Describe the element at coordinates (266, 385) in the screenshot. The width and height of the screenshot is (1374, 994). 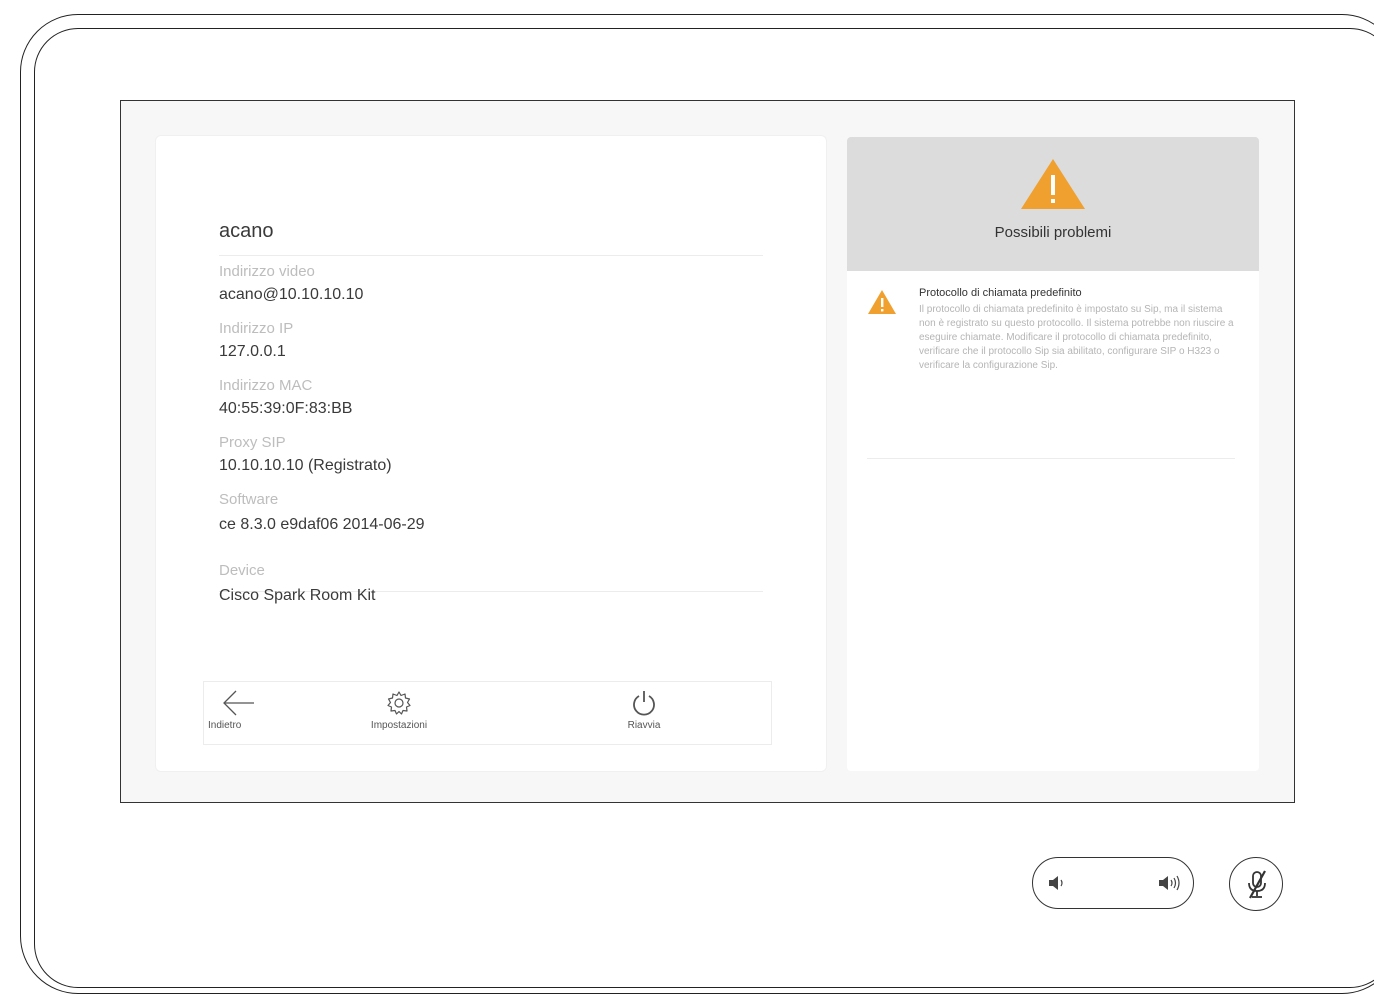
I see `mac-address-label: Indirizzo MAC` at that location.